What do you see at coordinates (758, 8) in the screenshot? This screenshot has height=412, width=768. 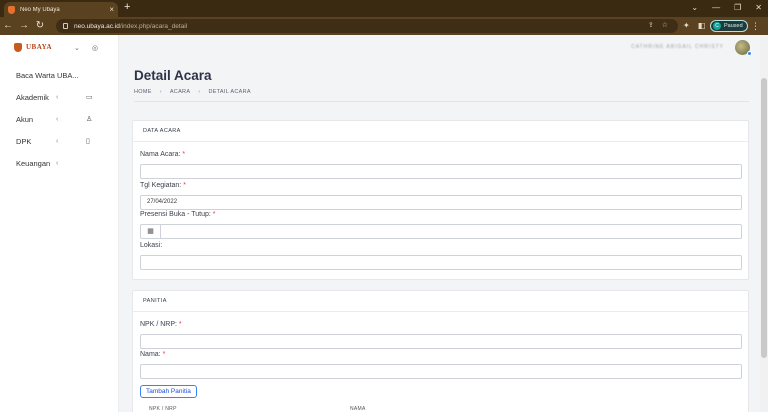 I see `close-window-icon: ✕` at bounding box center [758, 8].